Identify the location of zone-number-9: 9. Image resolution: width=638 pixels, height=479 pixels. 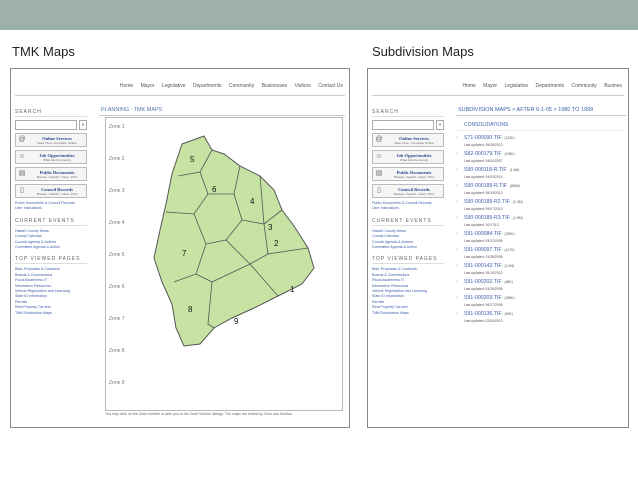
(236, 321).